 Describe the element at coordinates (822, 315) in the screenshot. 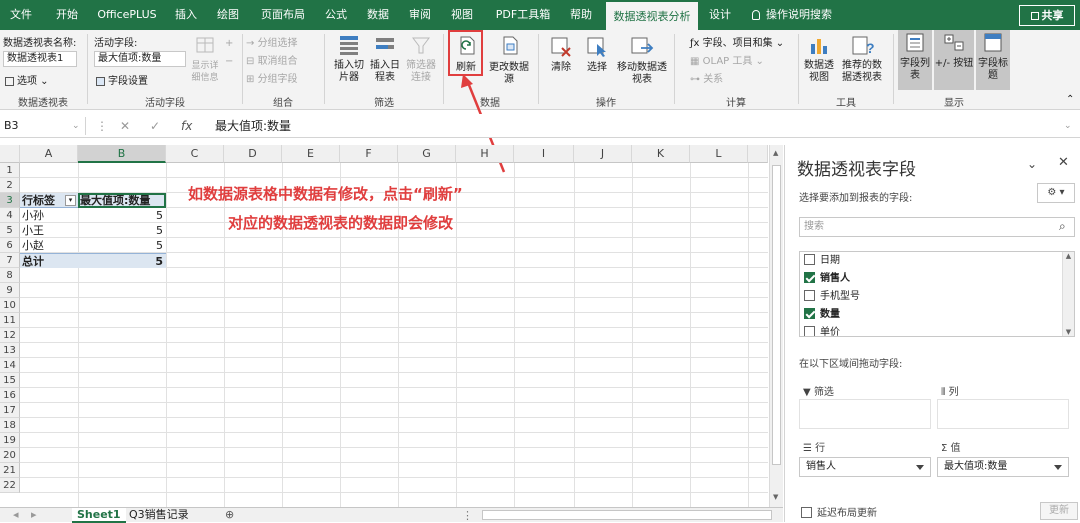

I see `field-item-quantity: 数量` at that location.